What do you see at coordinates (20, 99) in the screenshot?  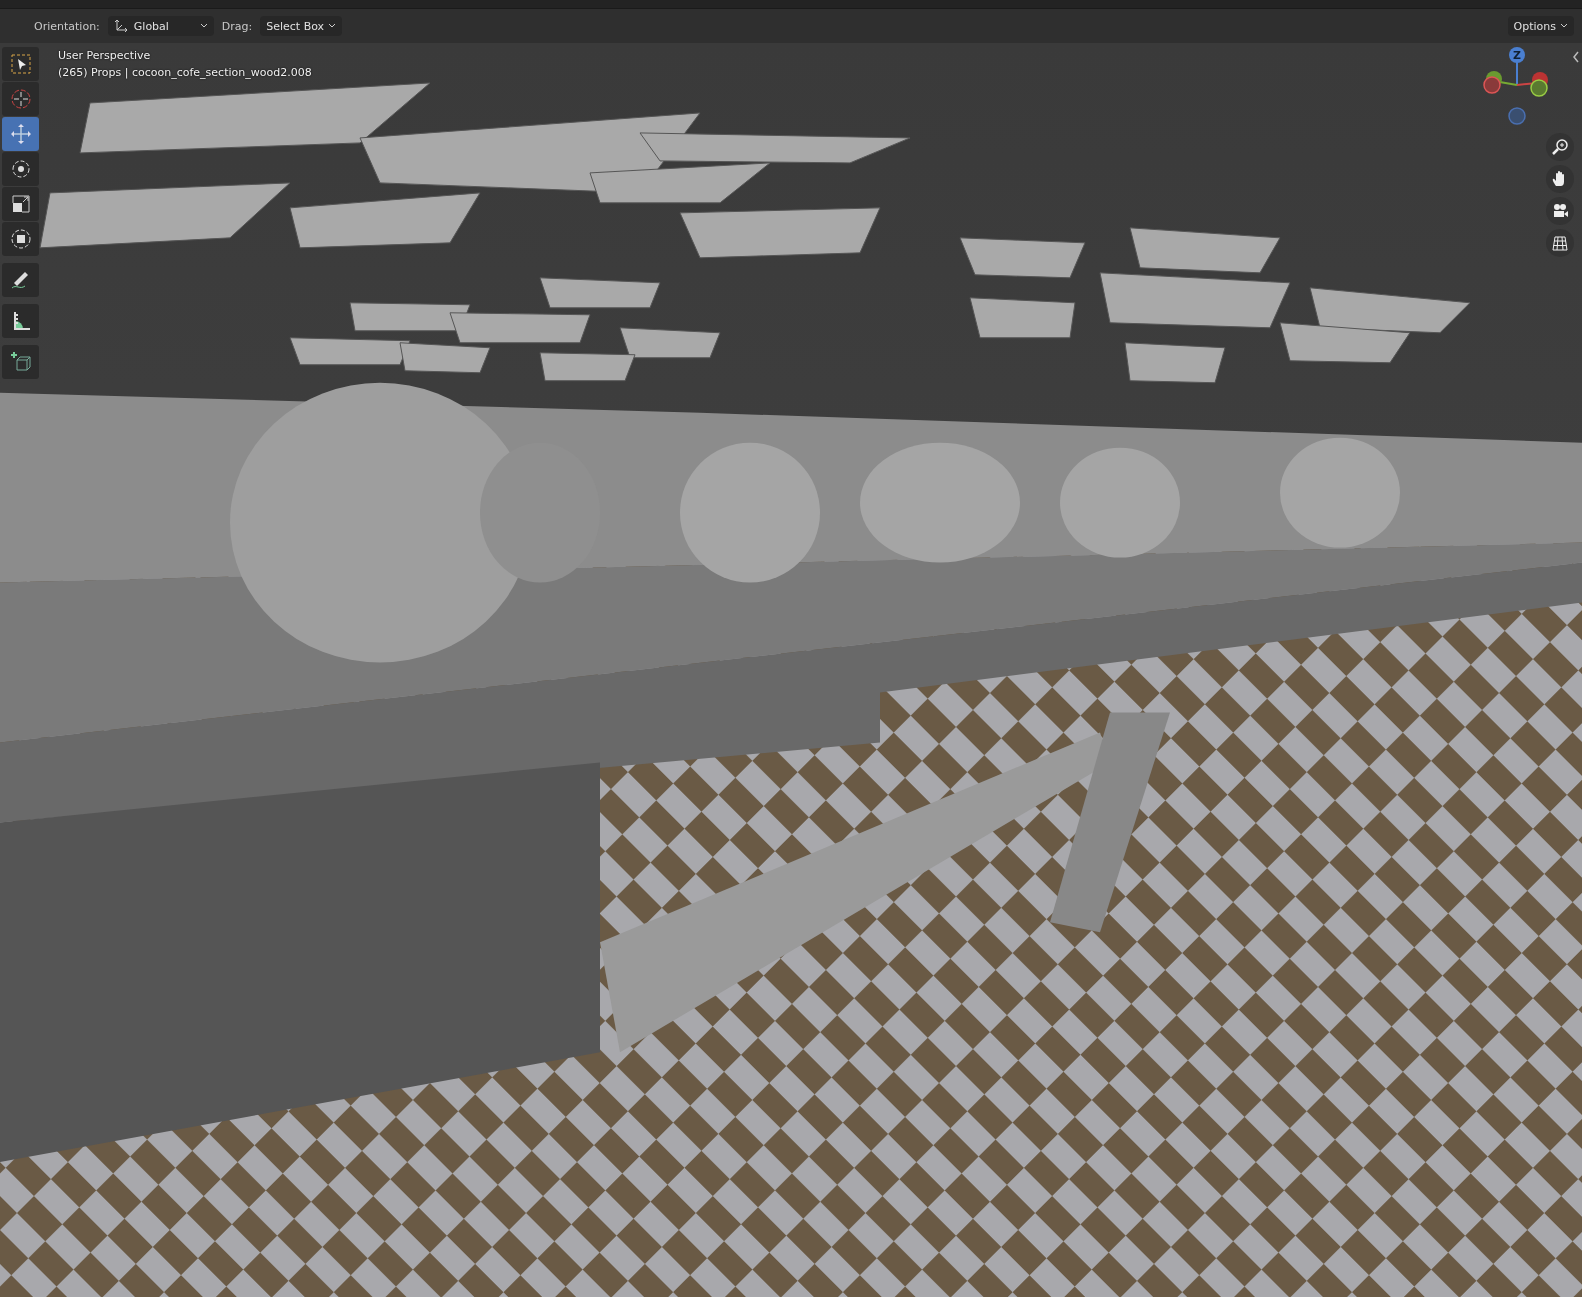 I see `cursor-icon` at bounding box center [20, 99].